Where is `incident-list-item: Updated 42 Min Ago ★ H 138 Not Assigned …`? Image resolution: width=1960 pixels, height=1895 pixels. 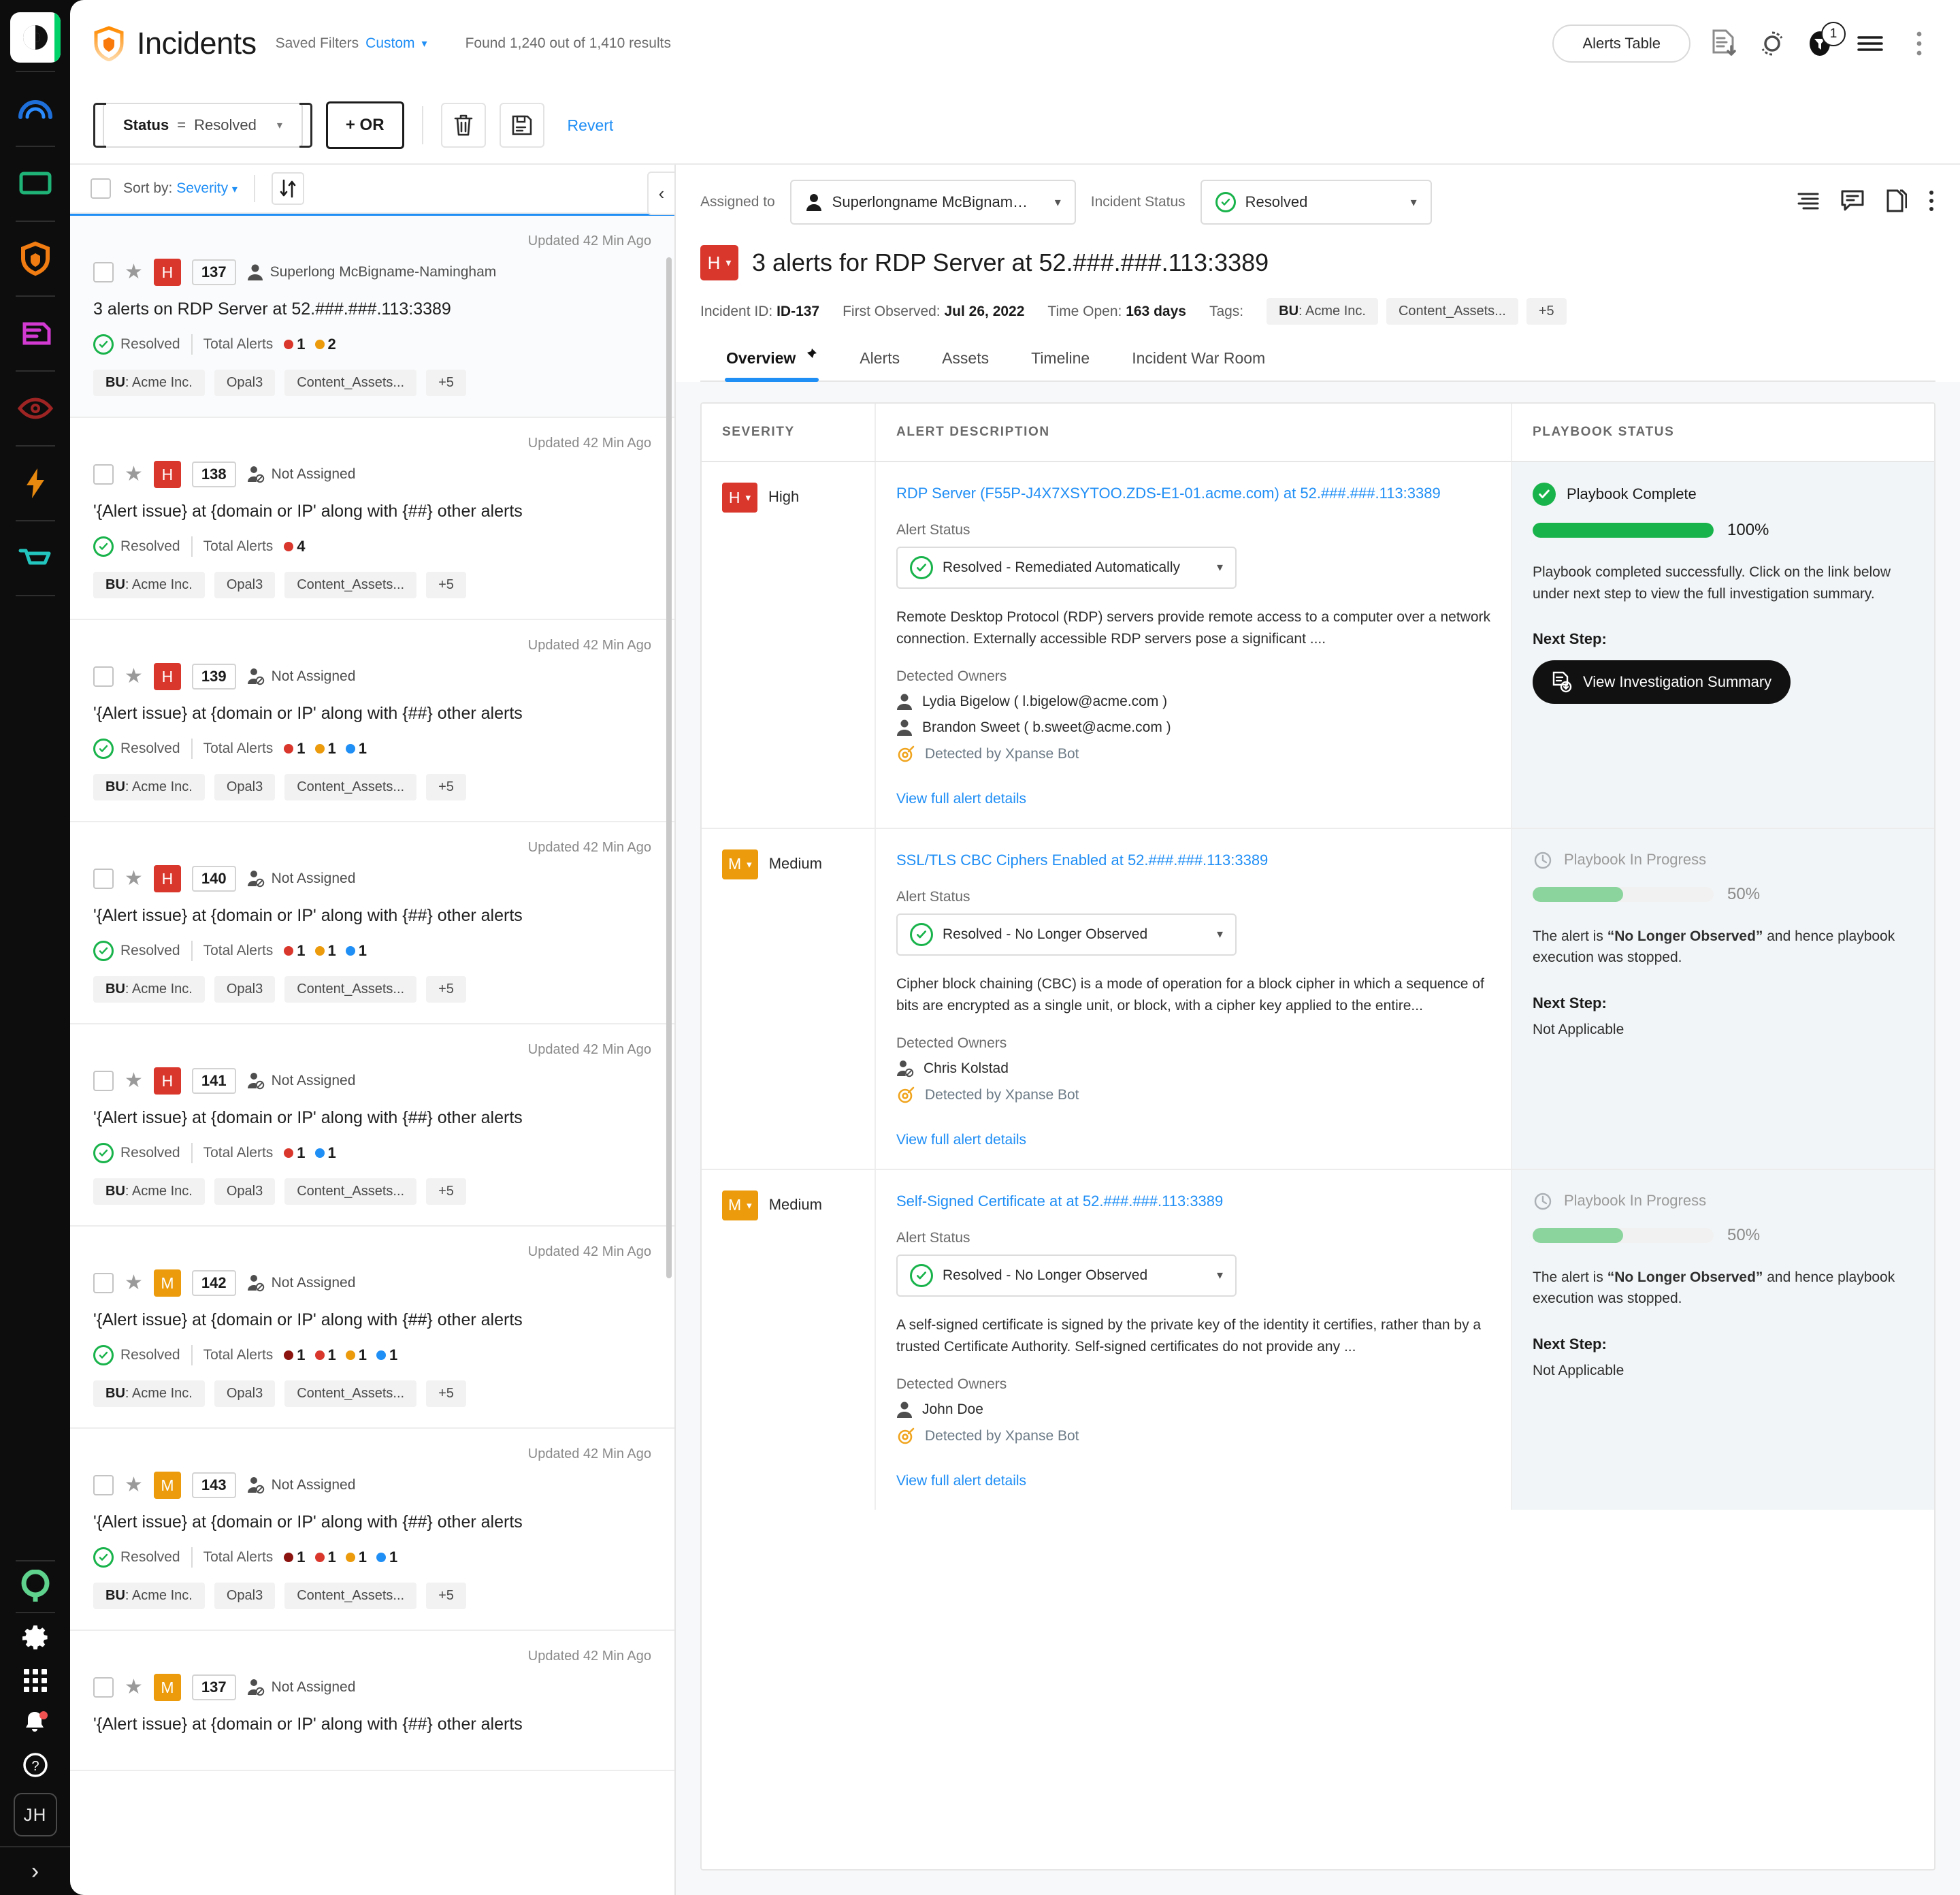 incident-list-item: Updated 42 Min Ago ★ H 138 Not Assigned … is located at coordinates (372, 519).